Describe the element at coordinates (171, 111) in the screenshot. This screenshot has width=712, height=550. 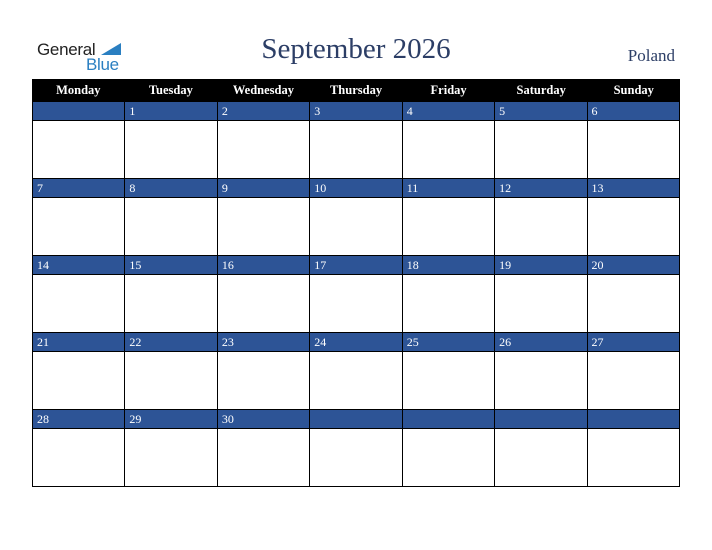
I see `day-number: 1` at that location.